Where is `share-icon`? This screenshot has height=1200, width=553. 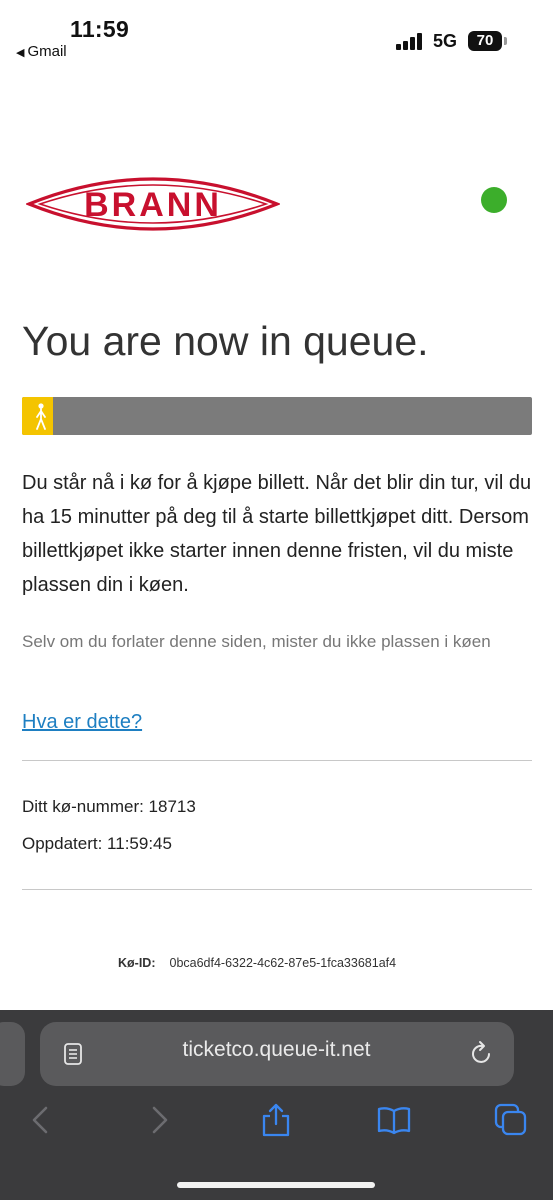
share-icon is located at coordinates (276, 1120).